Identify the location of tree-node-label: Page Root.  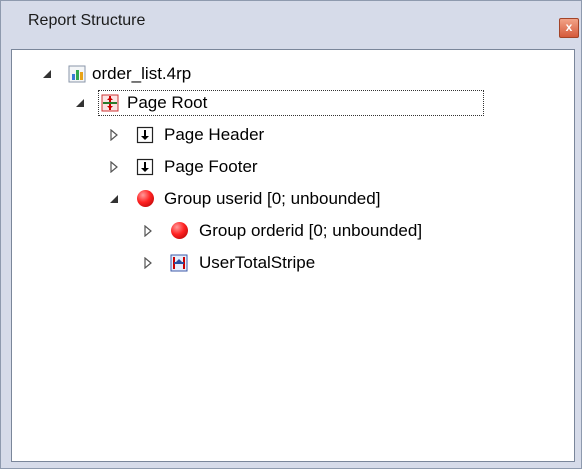
(167, 102).